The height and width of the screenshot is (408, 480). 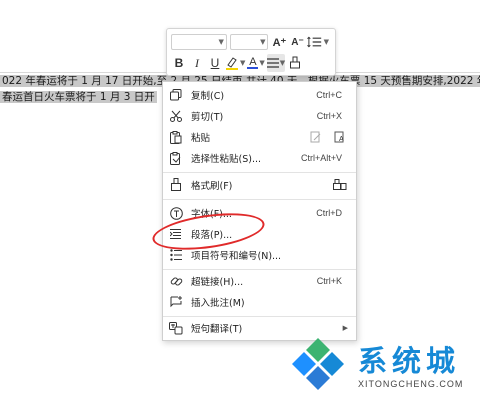 I want to click on menu-item-paste-special: 选择性粘贴(S)... Ctrl+Alt+V, so click(x=259, y=158).